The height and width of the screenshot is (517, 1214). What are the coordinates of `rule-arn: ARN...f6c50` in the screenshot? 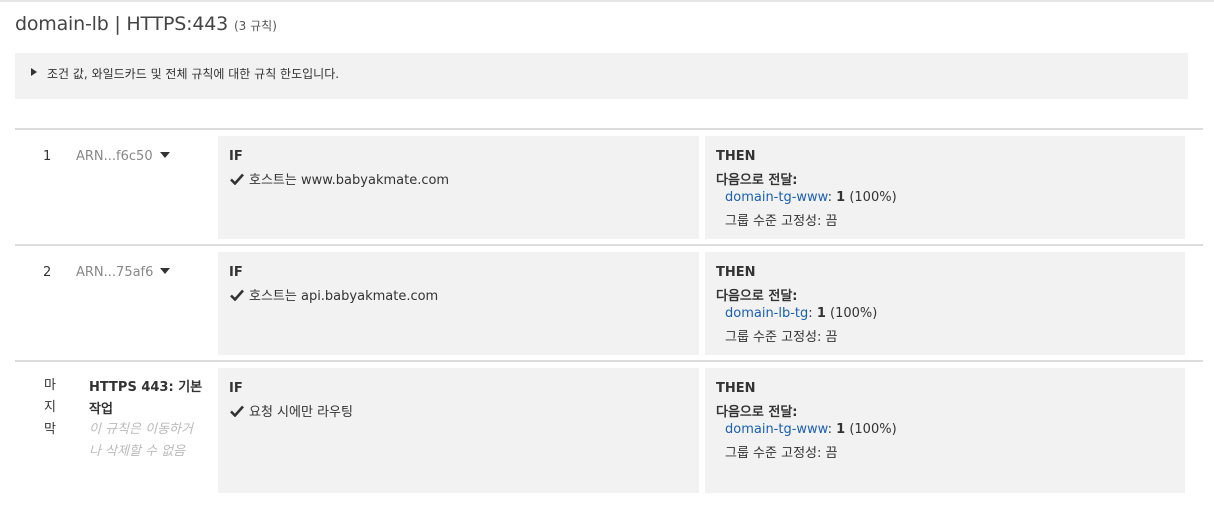 It's located at (114, 156).